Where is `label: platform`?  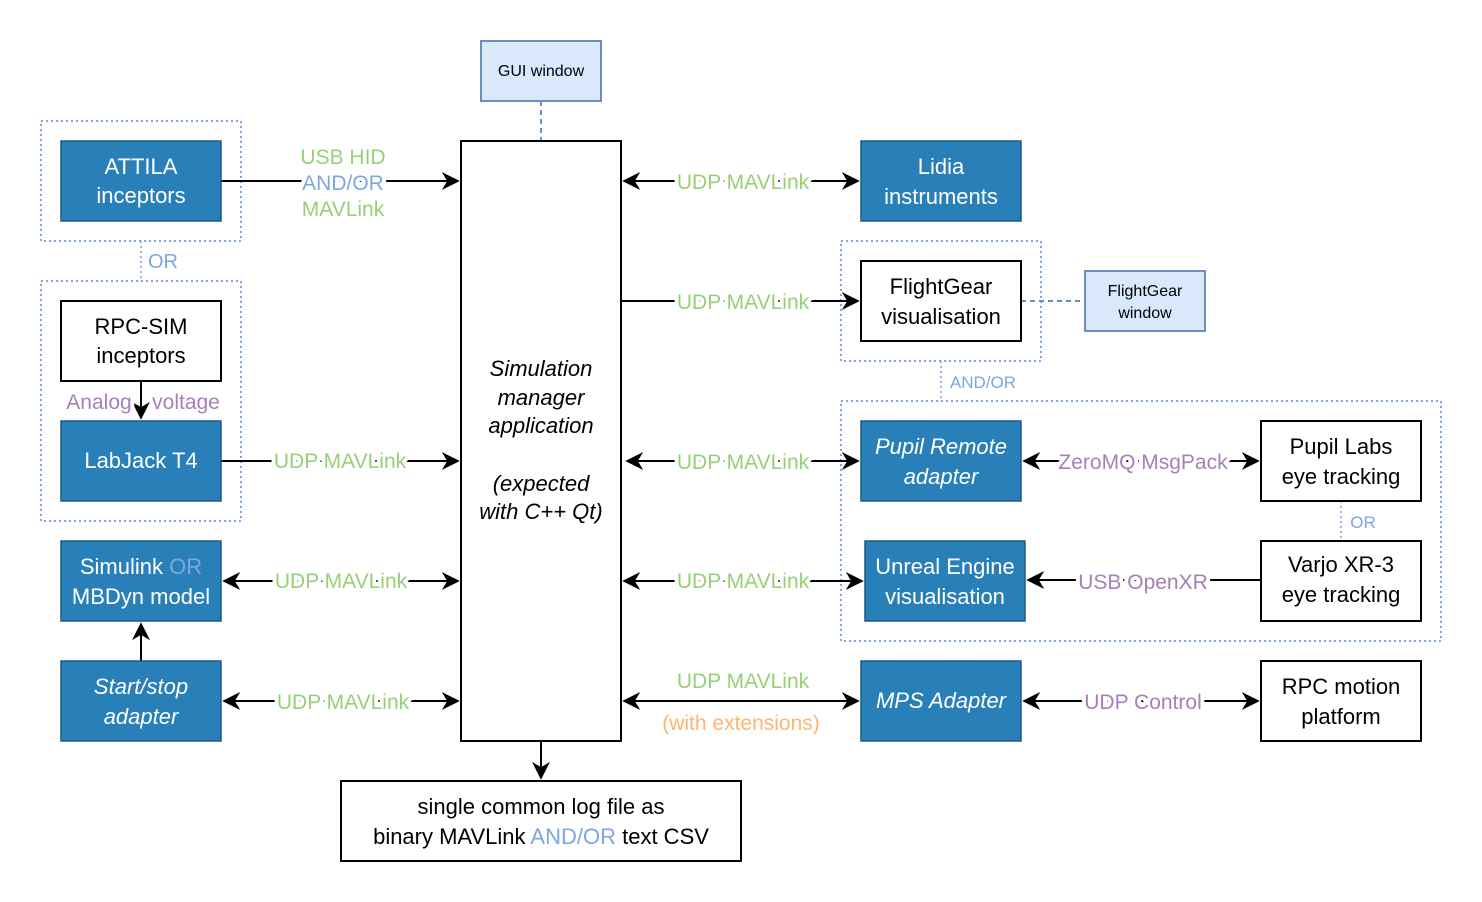 label: platform is located at coordinates (1340, 716).